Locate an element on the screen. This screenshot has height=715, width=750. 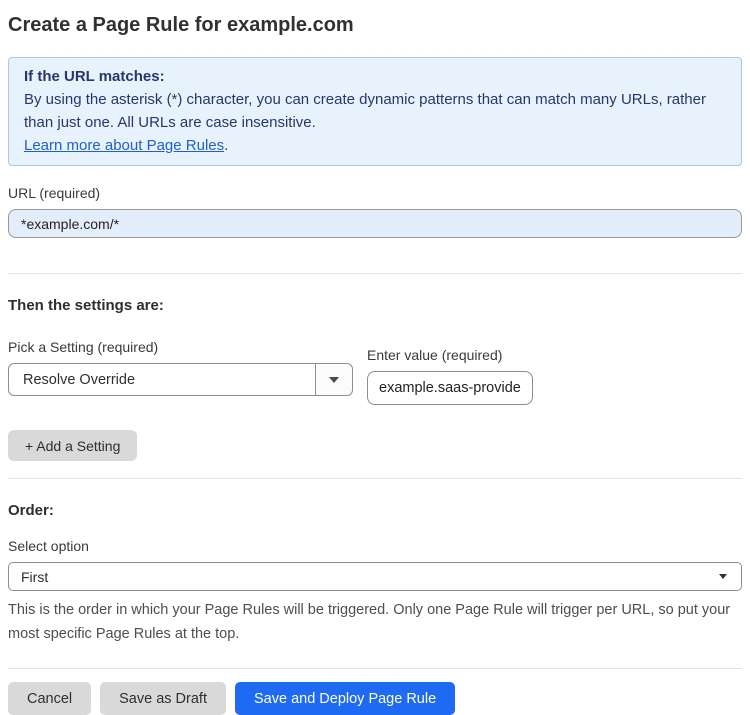
order-select: First is located at coordinates (375, 576).